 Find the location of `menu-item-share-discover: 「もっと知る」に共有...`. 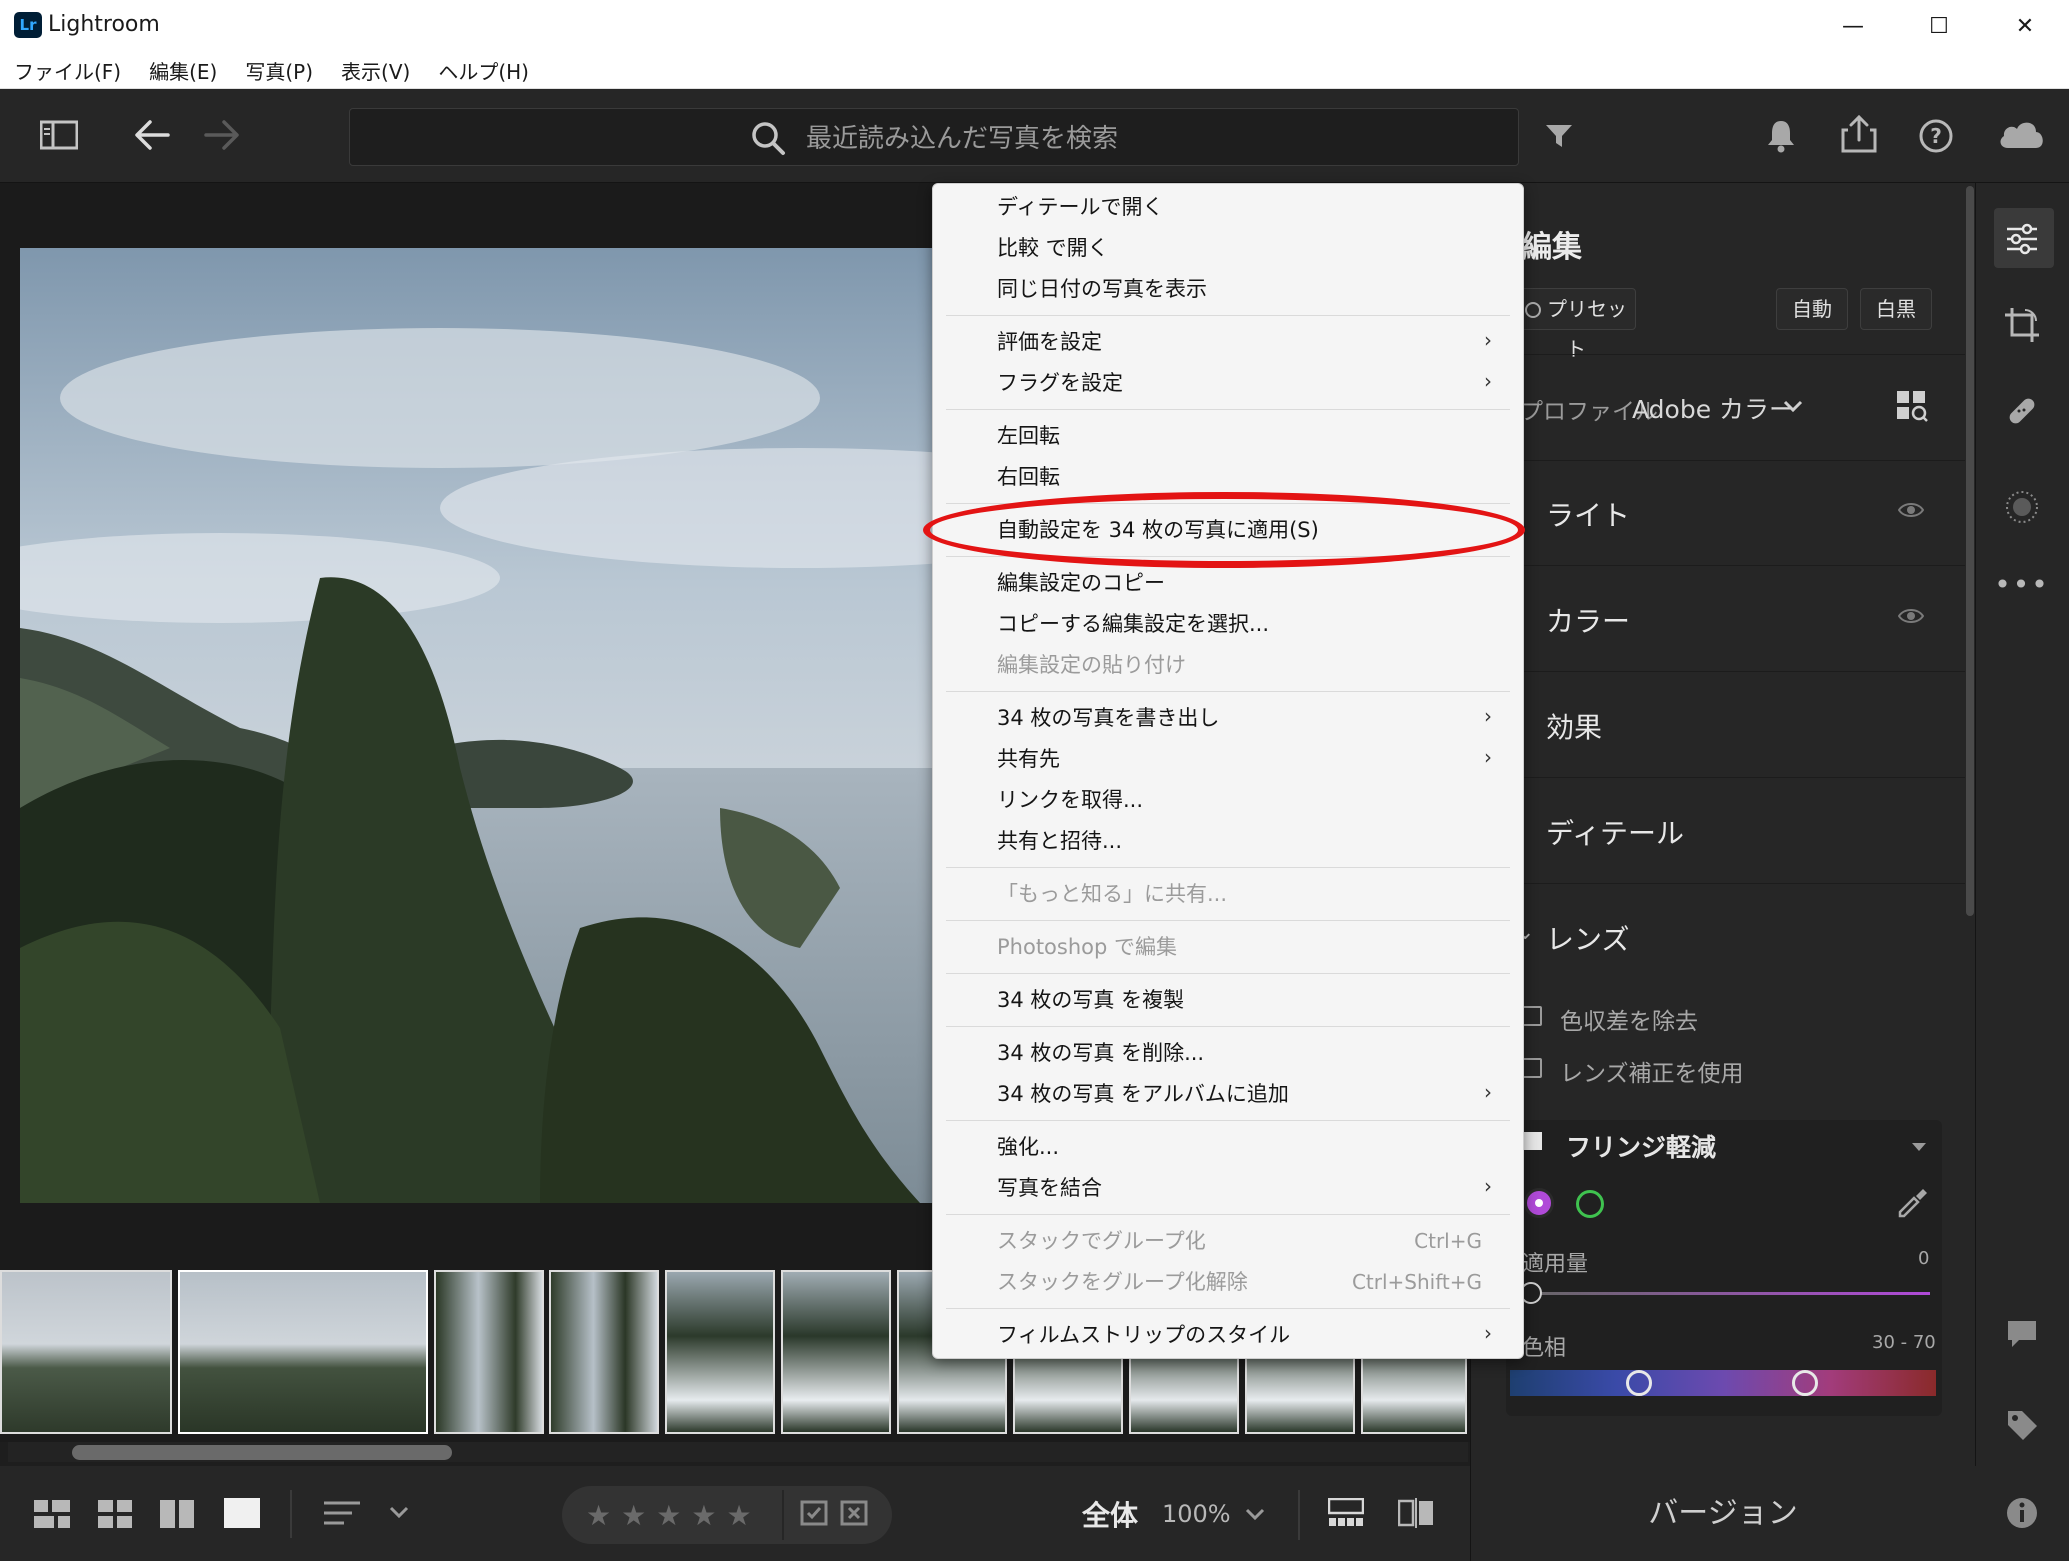

menu-item-share-discover: 「もっと知る」に共有... is located at coordinates (1112, 894).